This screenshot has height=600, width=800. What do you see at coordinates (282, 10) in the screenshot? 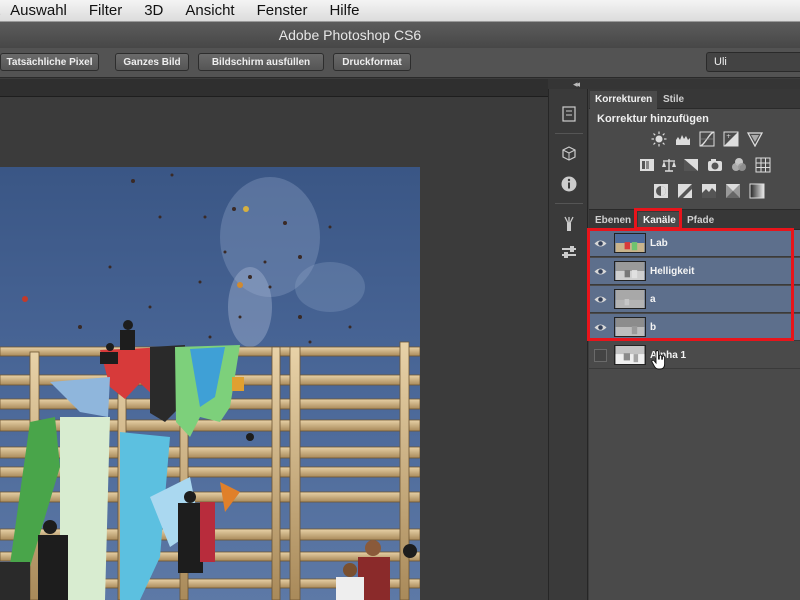
I see `menu-fenster: Fenster` at bounding box center [282, 10].